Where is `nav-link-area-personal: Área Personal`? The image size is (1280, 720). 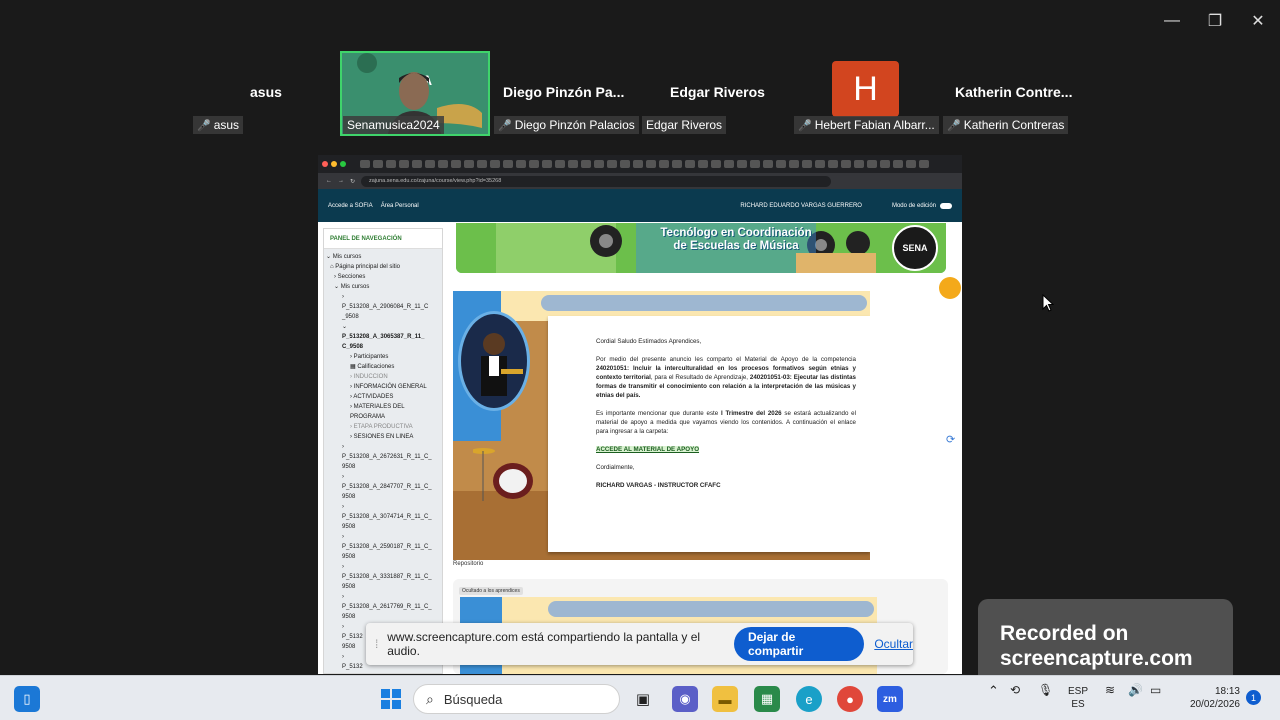
nav-link-area-personal: Área Personal is located at coordinates (400, 206).